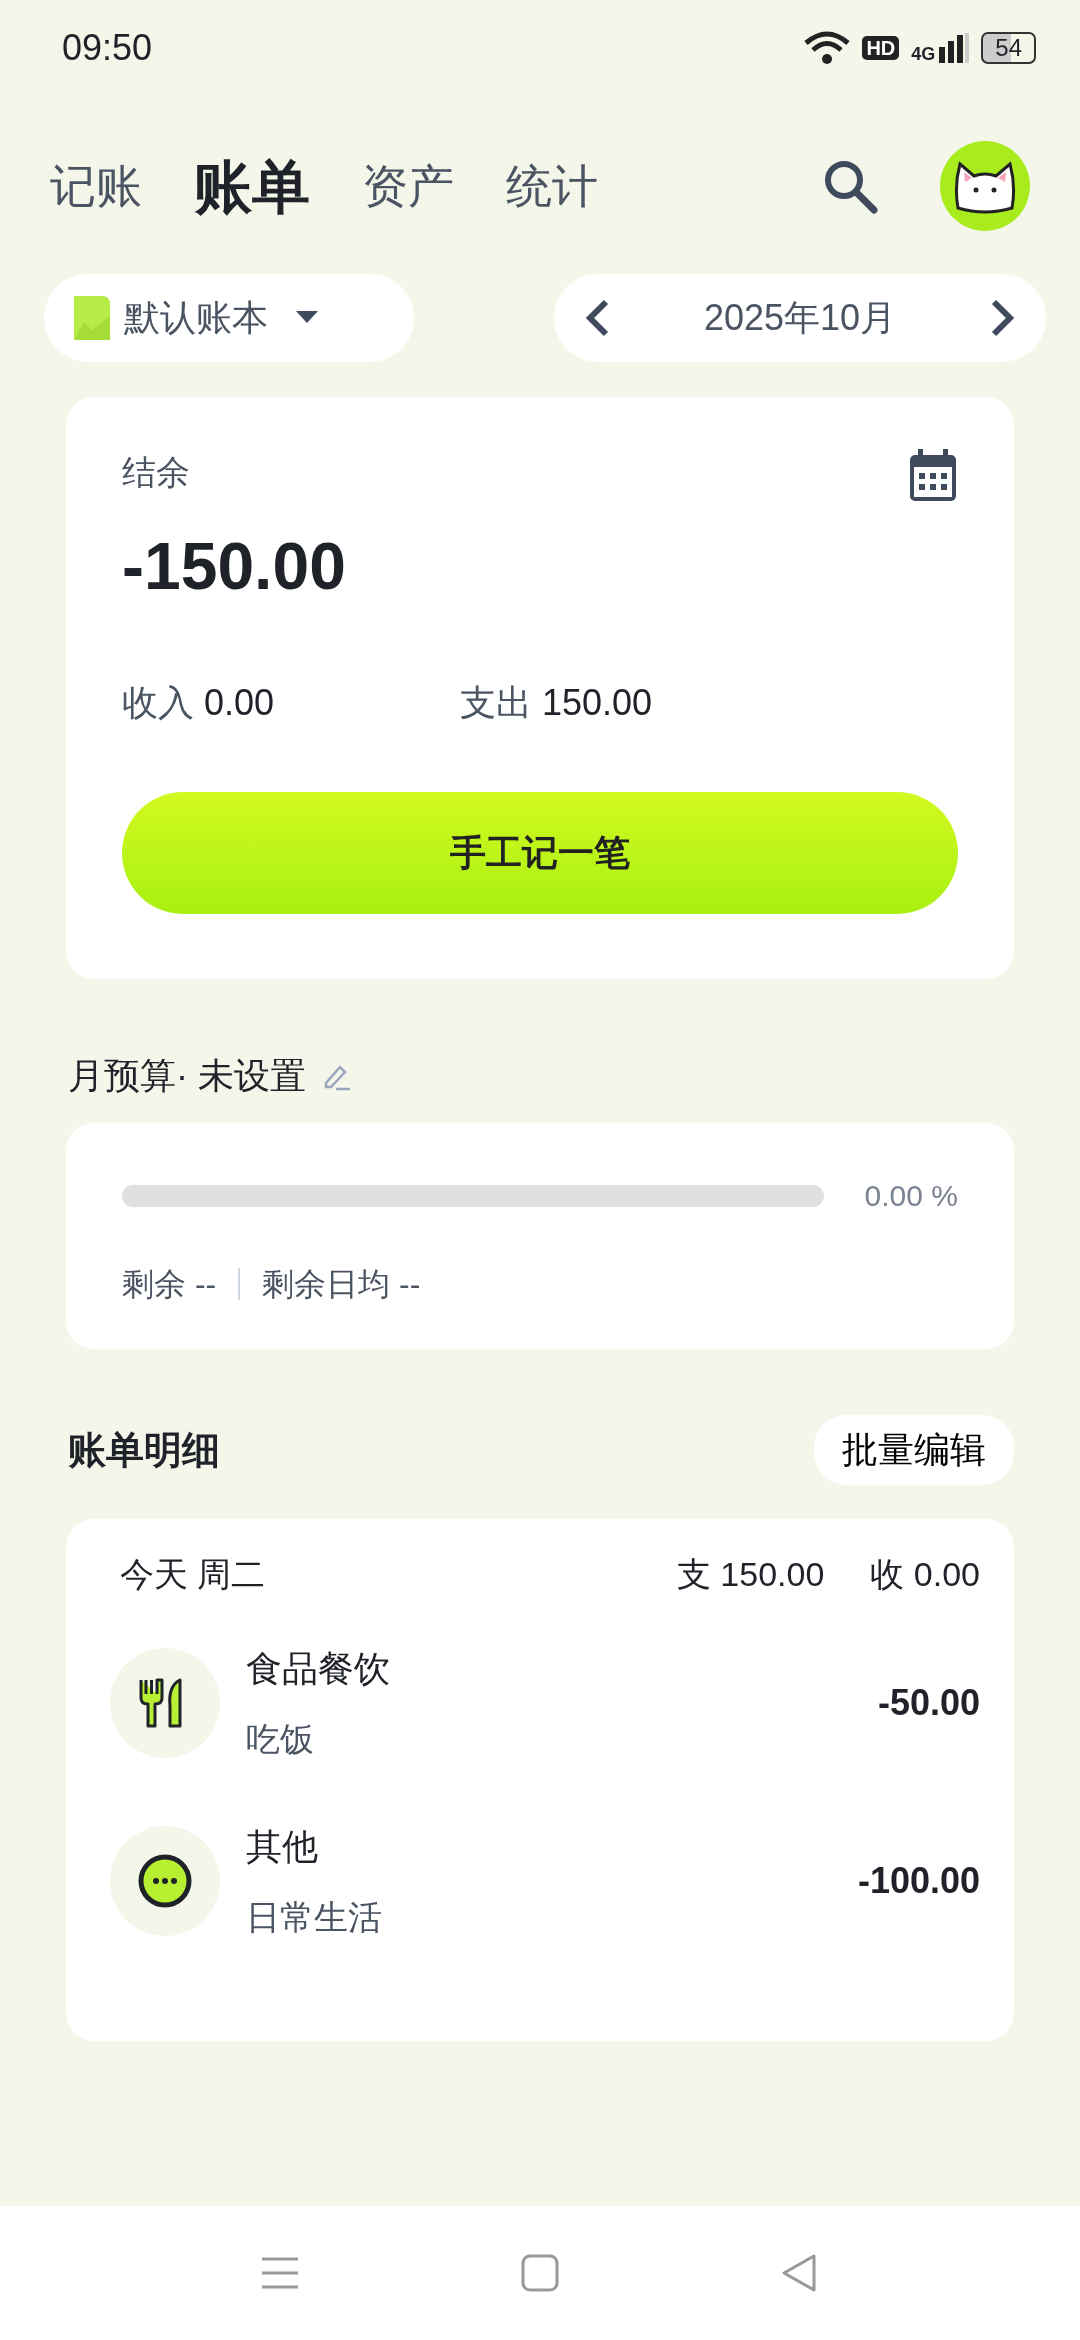 This screenshot has width=1080, height=2340. What do you see at coordinates (881, 48) in the screenshot?
I see `hd-indicator: HD` at bounding box center [881, 48].